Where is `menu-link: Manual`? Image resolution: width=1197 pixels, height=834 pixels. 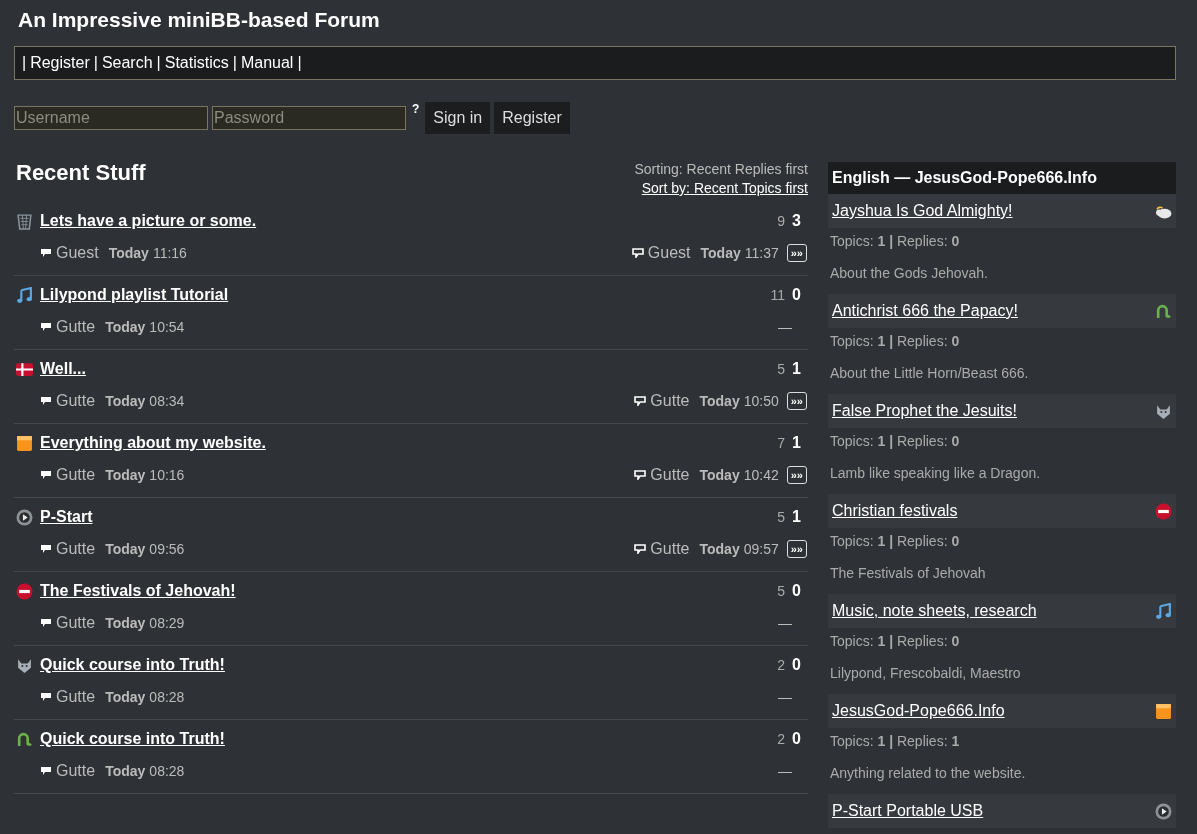
menu-link: Manual is located at coordinates (267, 63).